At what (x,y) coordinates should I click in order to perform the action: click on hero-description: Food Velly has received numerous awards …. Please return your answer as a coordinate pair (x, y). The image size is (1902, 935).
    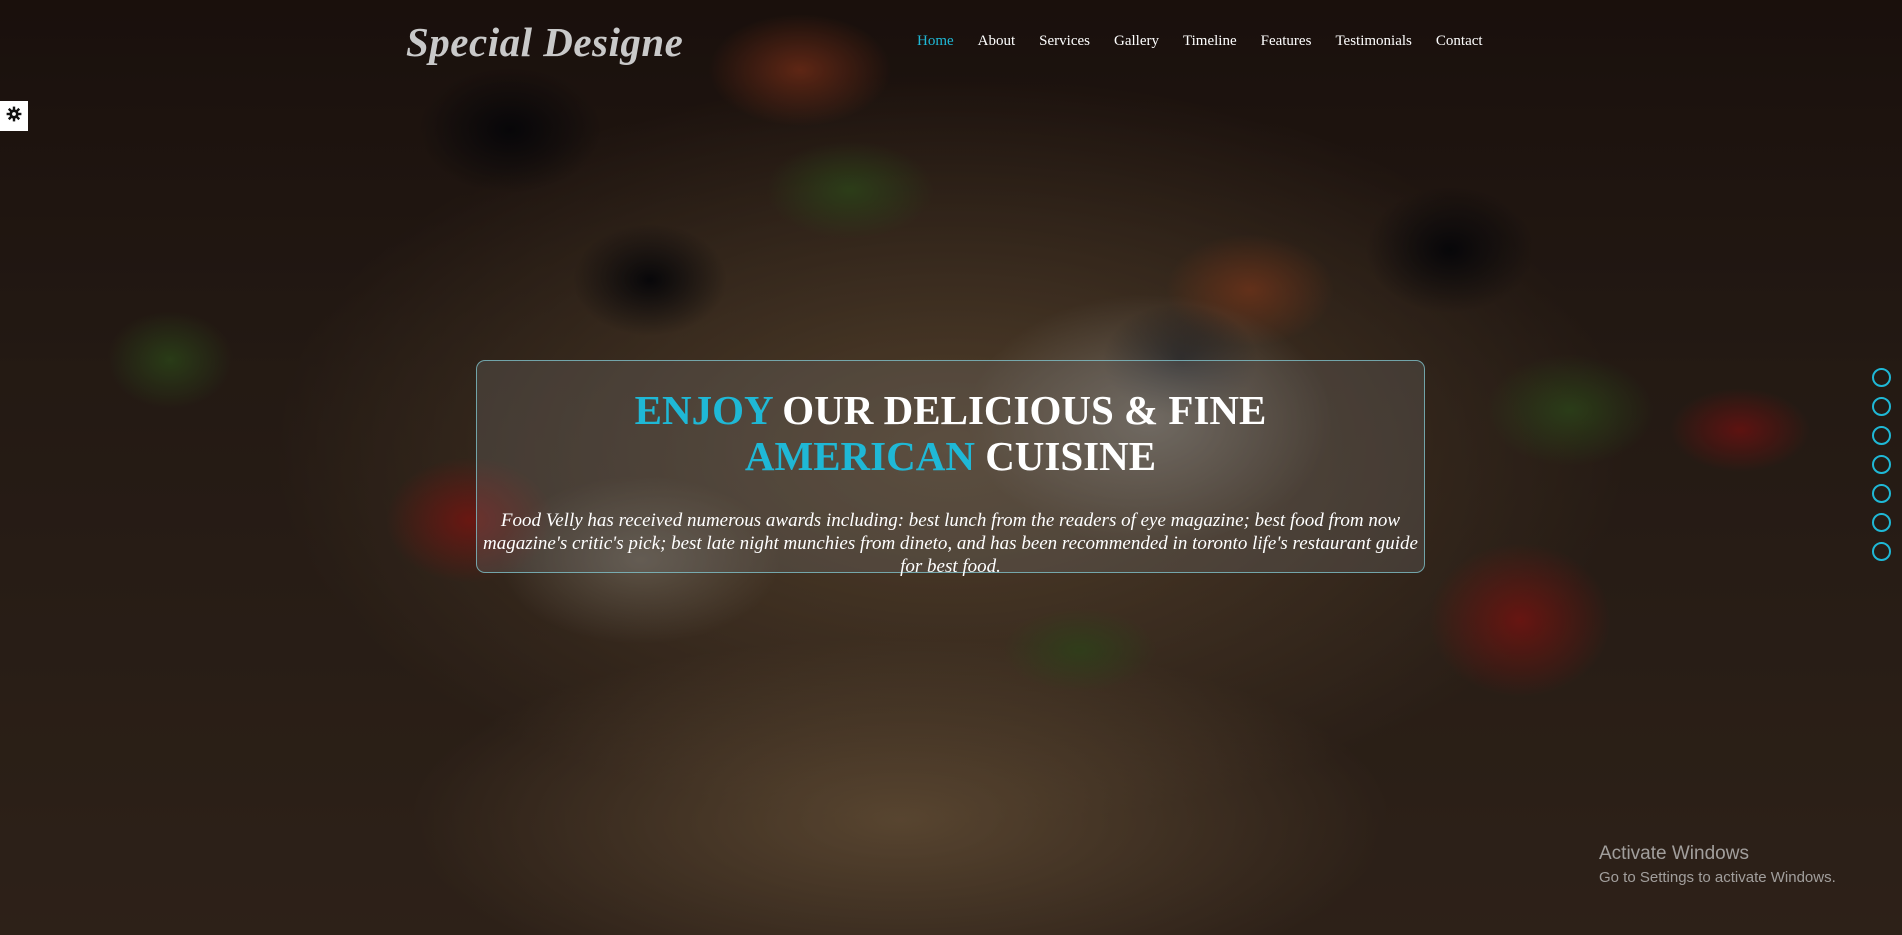
    Looking at the image, I should click on (950, 543).